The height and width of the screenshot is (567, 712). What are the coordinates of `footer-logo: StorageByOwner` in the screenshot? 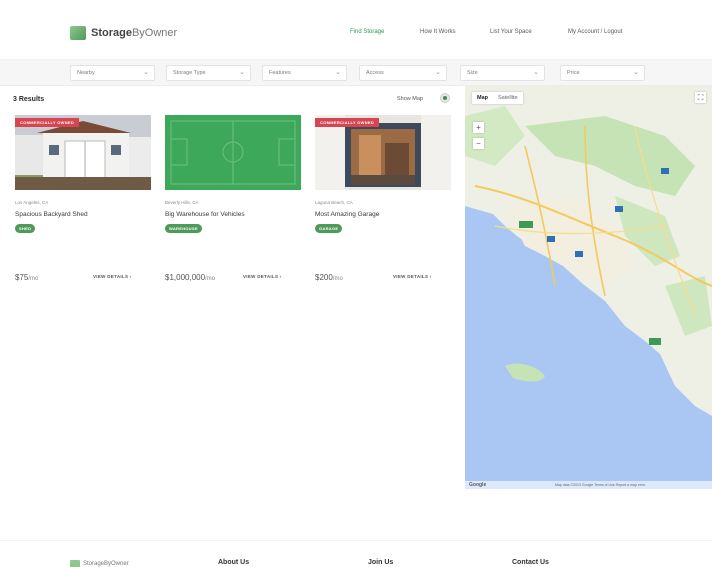 It's located at (99, 563).